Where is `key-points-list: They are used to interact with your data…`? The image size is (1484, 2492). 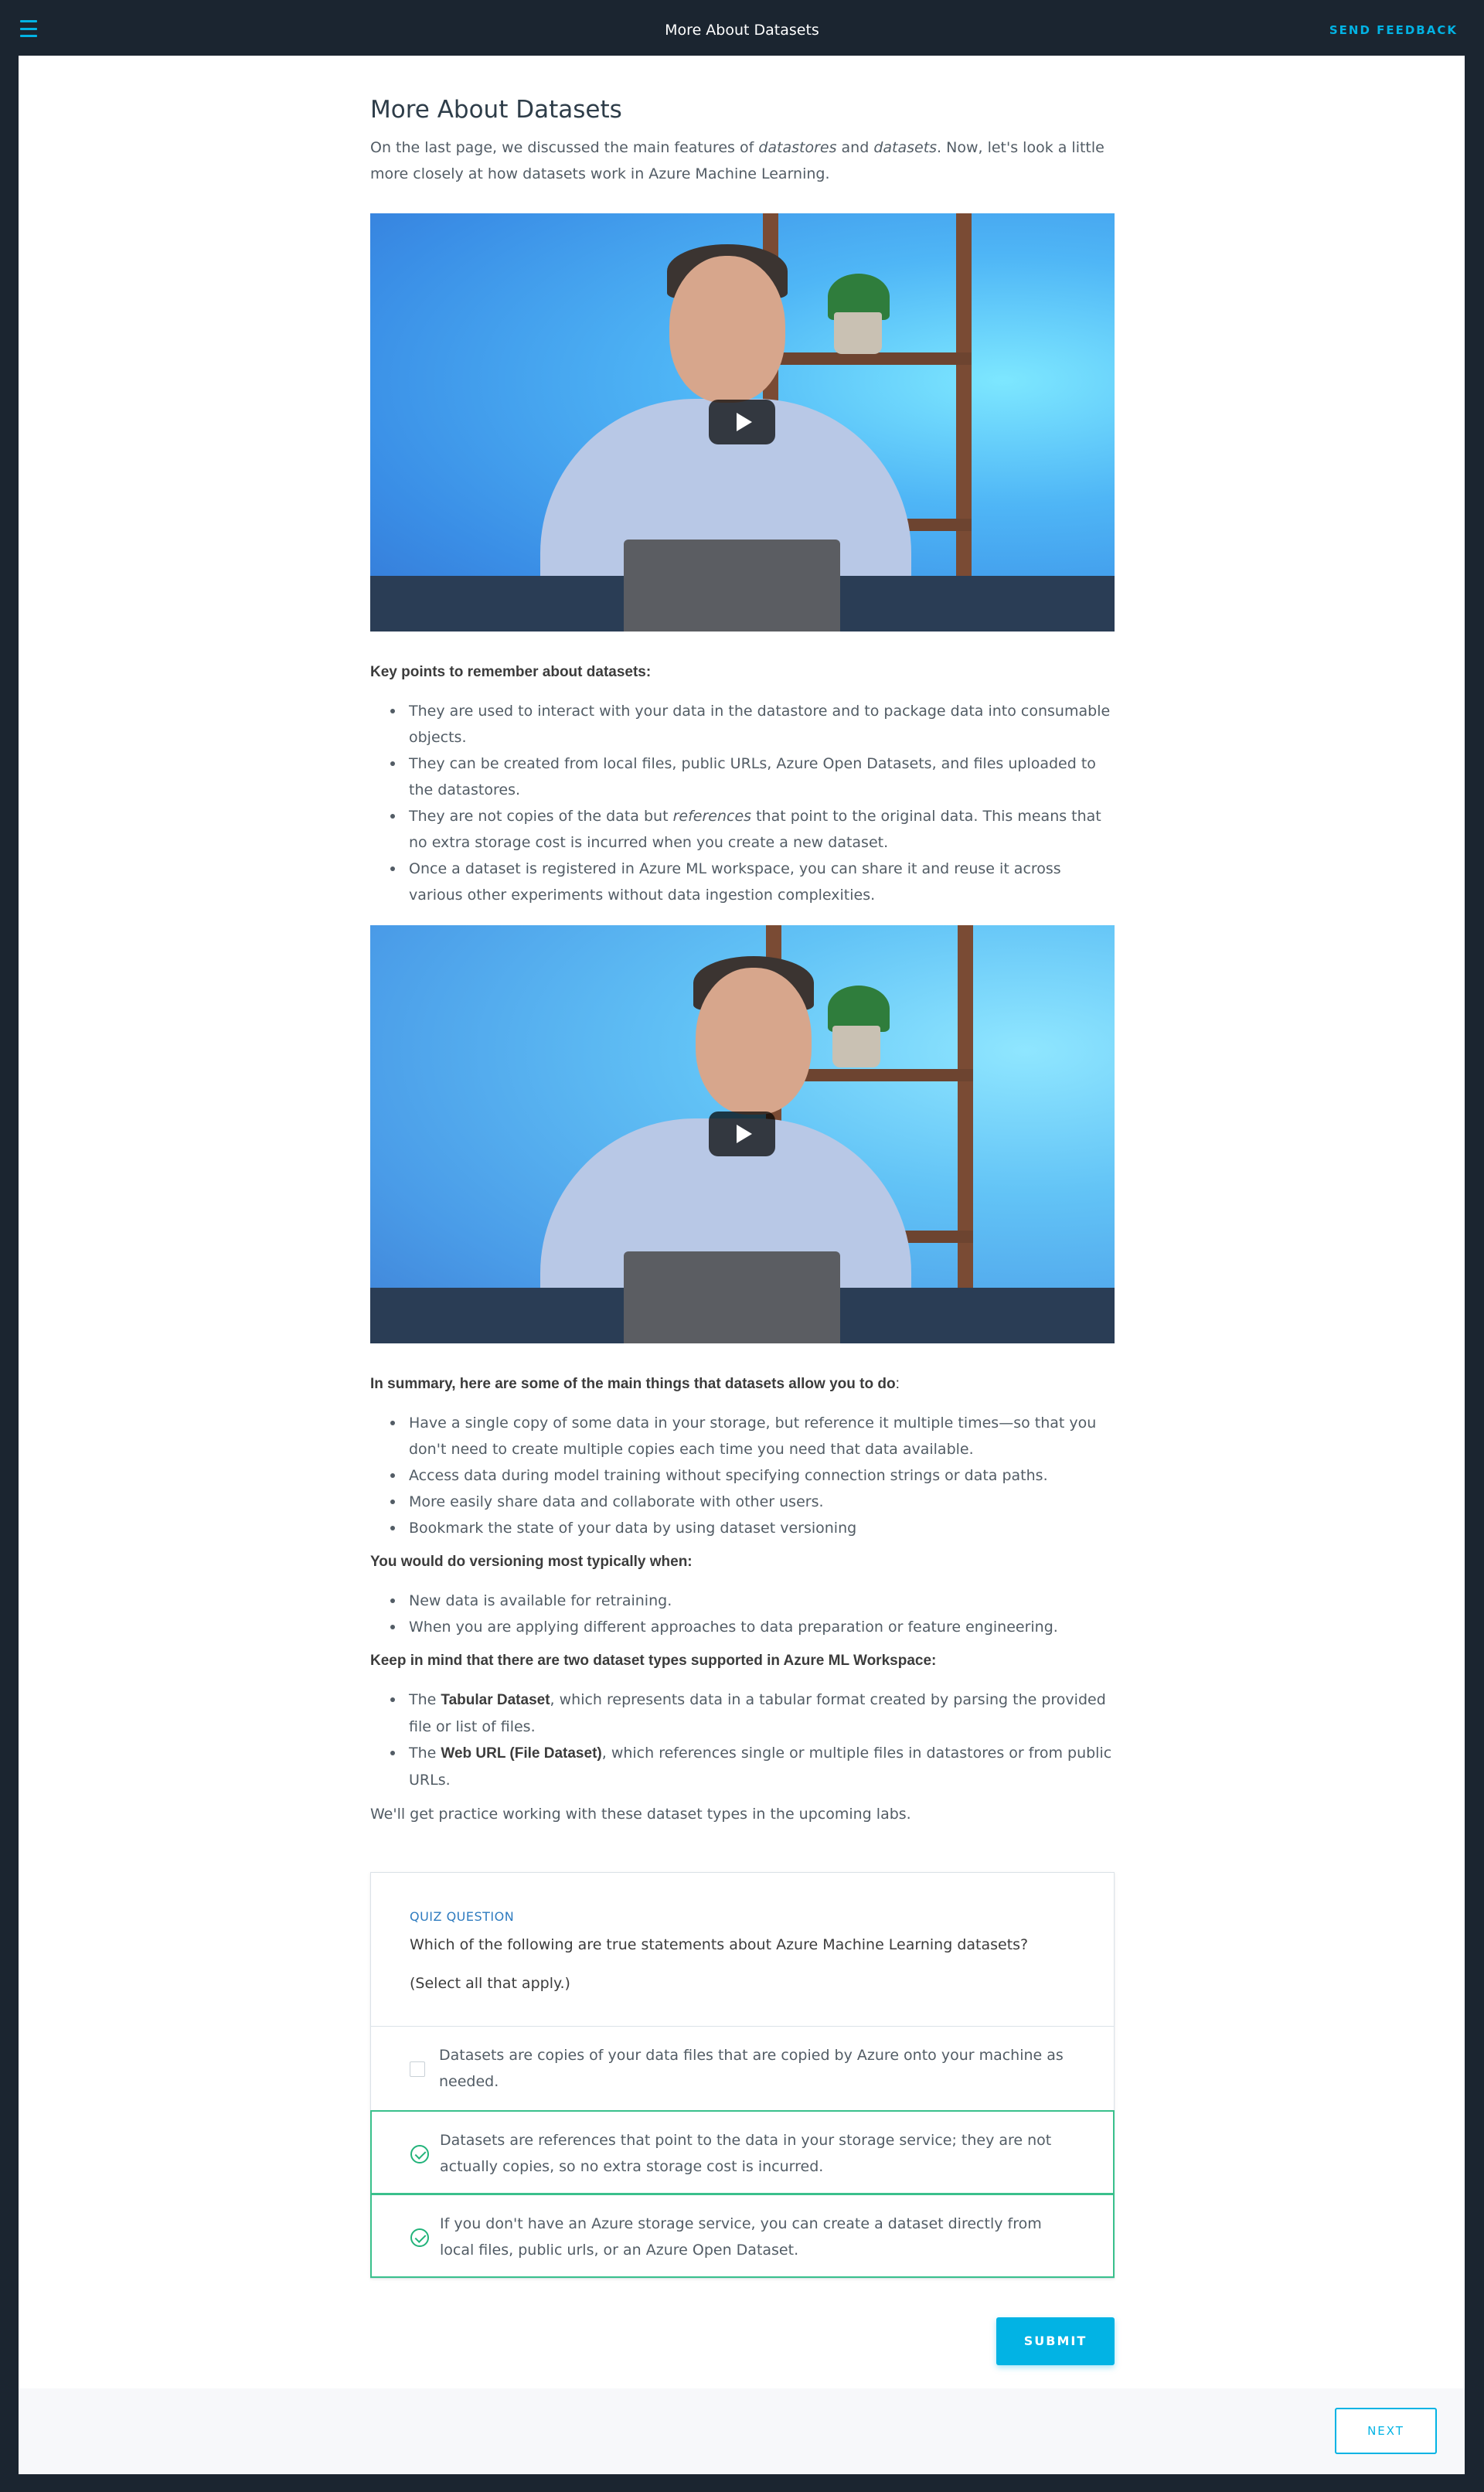
key-points-list: They are used to interact with your data… is located at coordinates (742, 803).